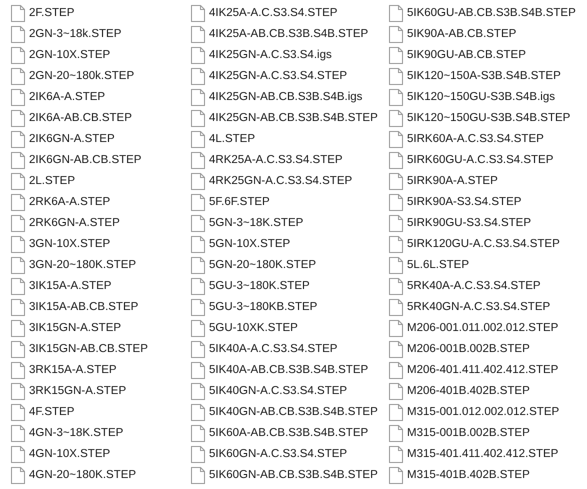  What do you see at coordinates (293, 475) in the screenshot?
I see `file-name: 5IK60GN-AB.CB.S3B.S4B.STEP` at bounding box center [293, 475].